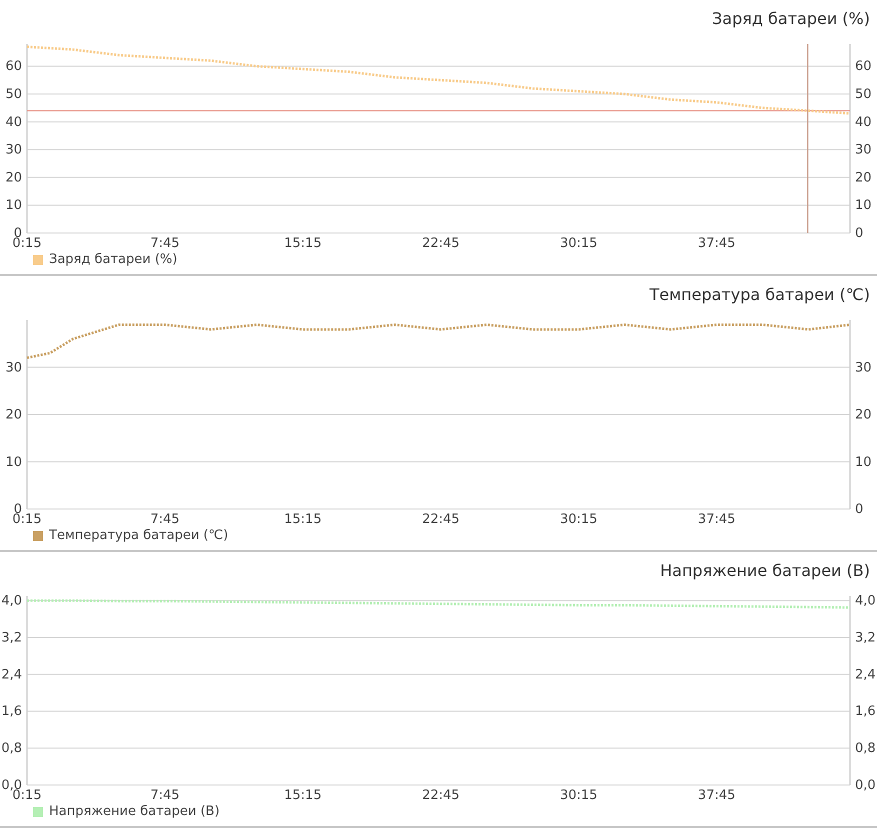 This screenshot has width=877, height=838. I want to click on axis-tick-label: 0:15, so click(27, 795).